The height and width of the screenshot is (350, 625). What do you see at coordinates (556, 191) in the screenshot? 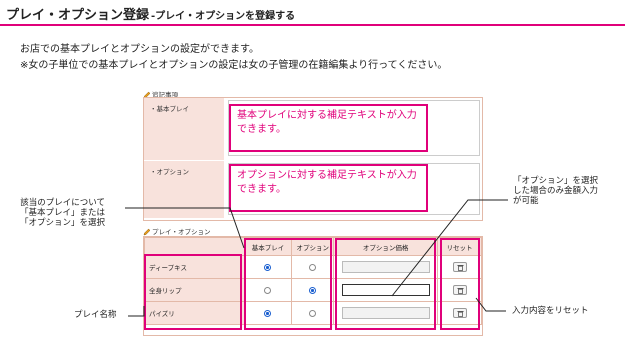
I see `callout-option-price: 「オプション」を選択 した場合のみ金額入力 が可能` at bounding box center [556, 191].